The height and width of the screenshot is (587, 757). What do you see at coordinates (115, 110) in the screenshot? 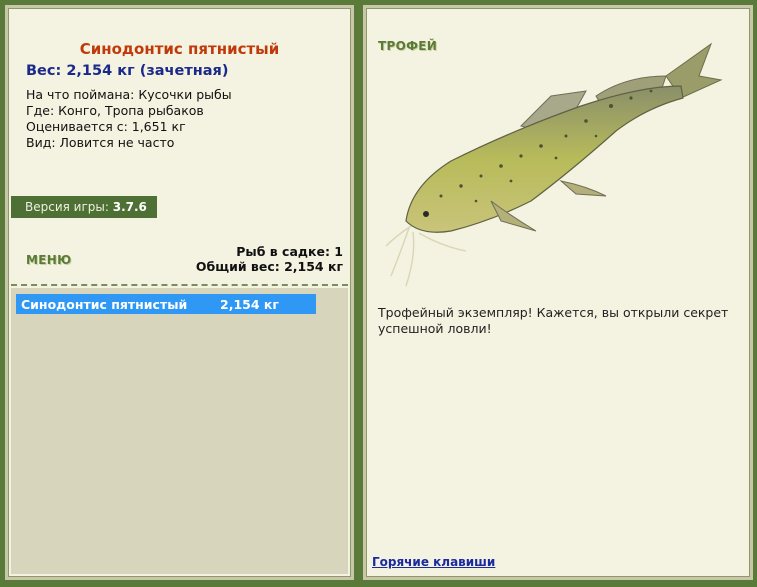
I see `location-line: Где: Конго, Тропа рыбаков` at bounding box center [115, 110].